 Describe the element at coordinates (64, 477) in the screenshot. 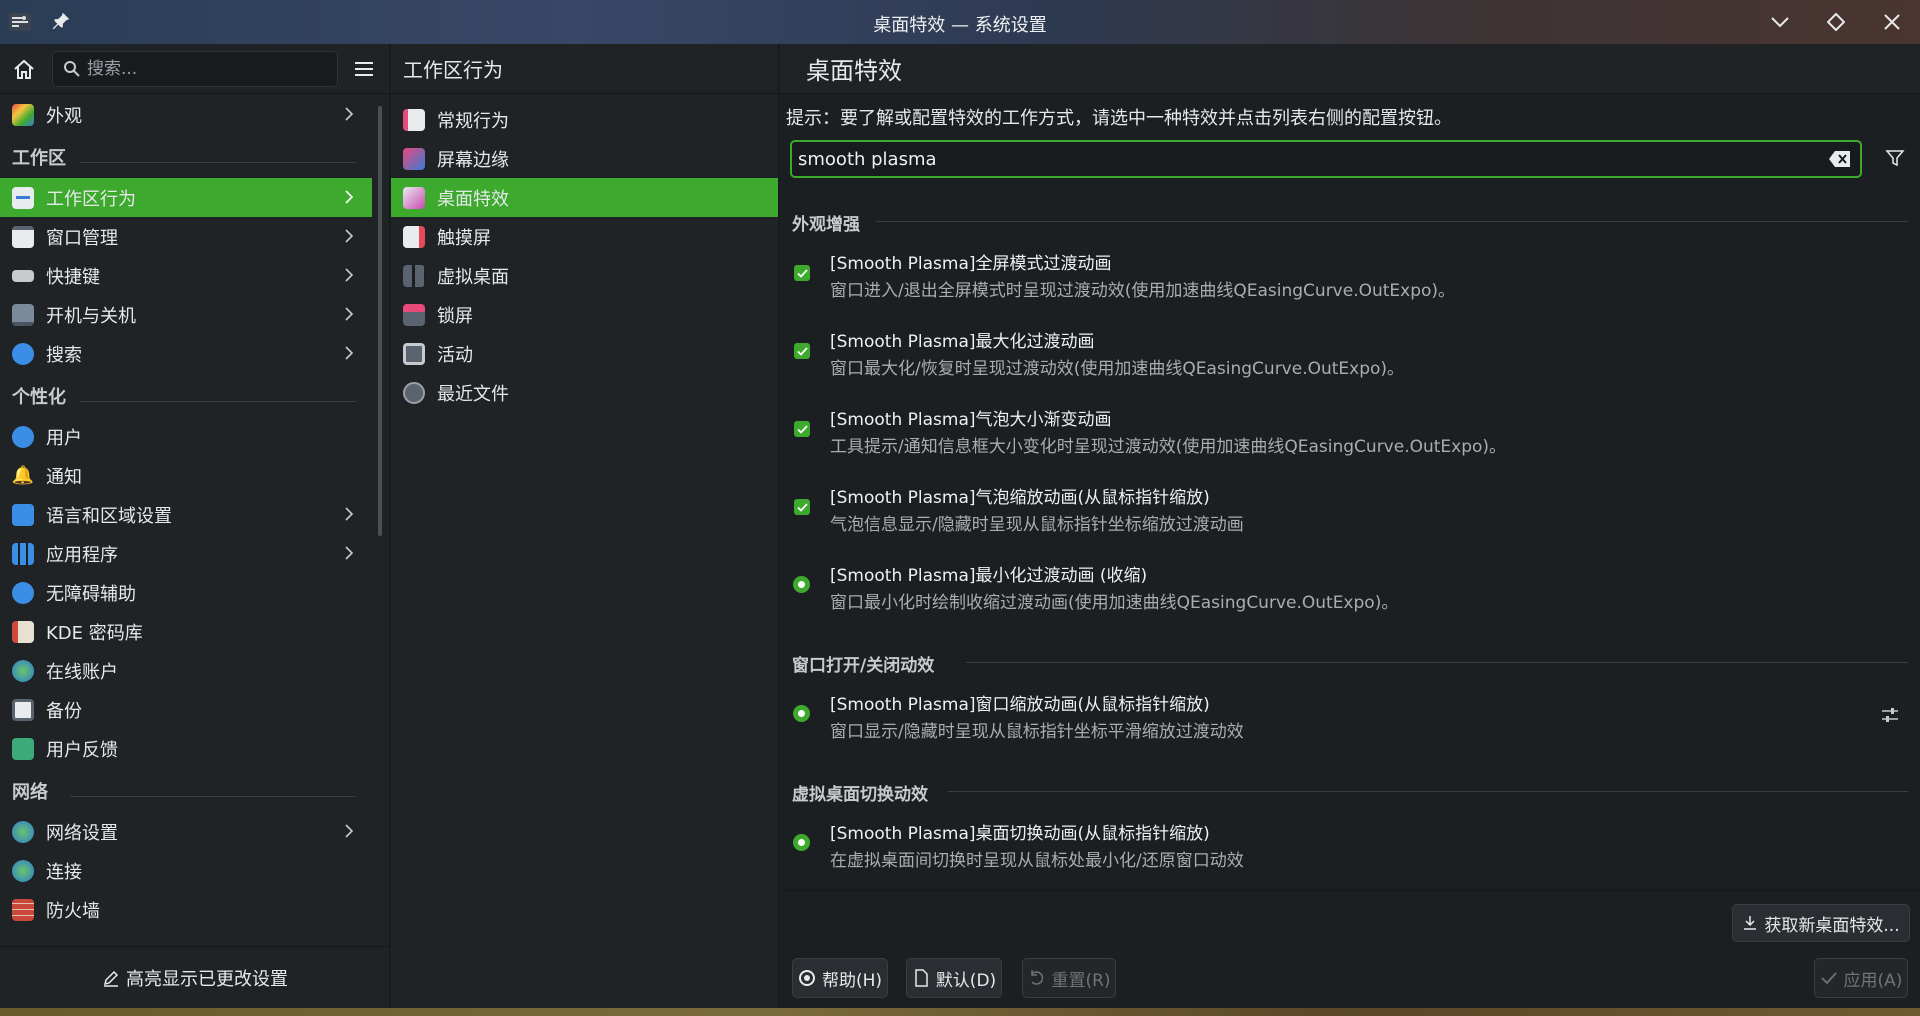

I see `sidebar-item-label: 通知` at that location.